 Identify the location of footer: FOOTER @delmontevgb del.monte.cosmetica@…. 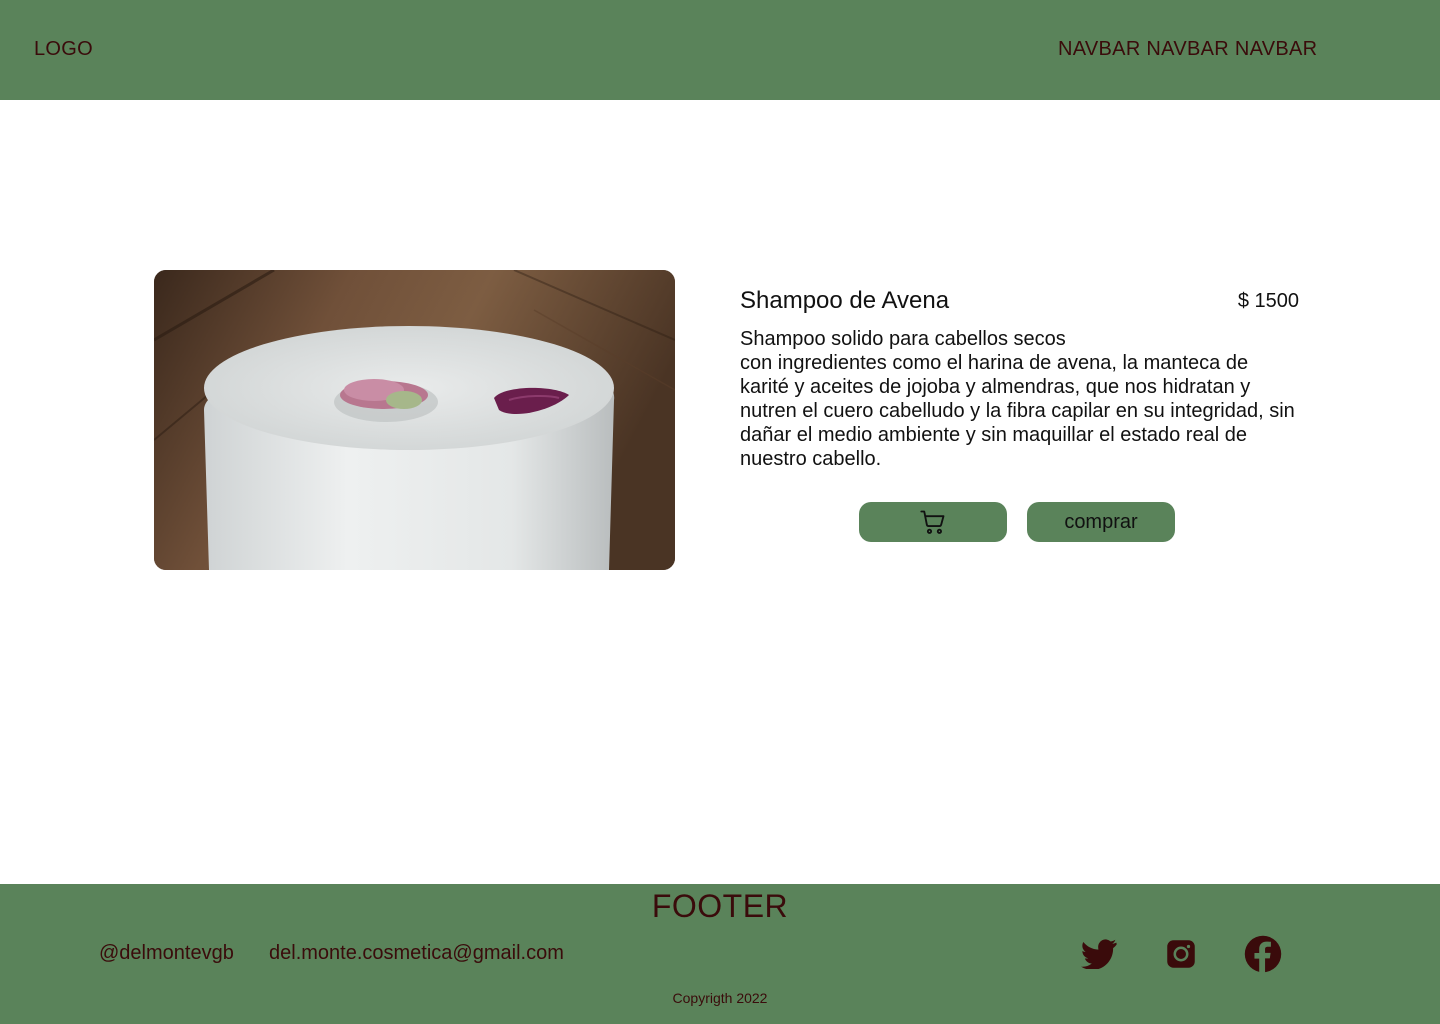
(720, 954).